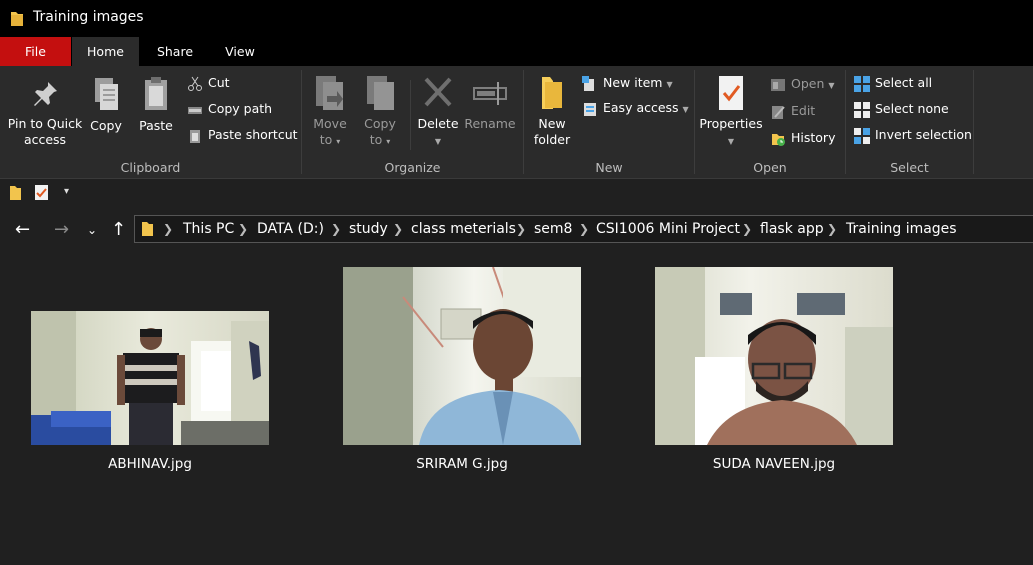  Describe the element at coordinates (330, 123) in the screenshot. I see `move-to-label-line1: Move` at that location.